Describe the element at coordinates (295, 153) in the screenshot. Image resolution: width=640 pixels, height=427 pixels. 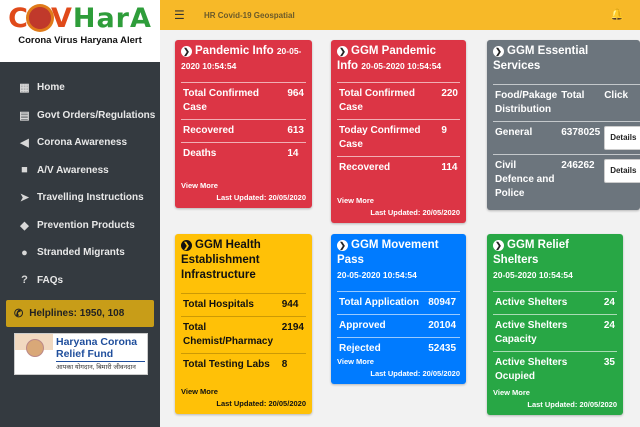
I see `stat-value: 14` at that location.